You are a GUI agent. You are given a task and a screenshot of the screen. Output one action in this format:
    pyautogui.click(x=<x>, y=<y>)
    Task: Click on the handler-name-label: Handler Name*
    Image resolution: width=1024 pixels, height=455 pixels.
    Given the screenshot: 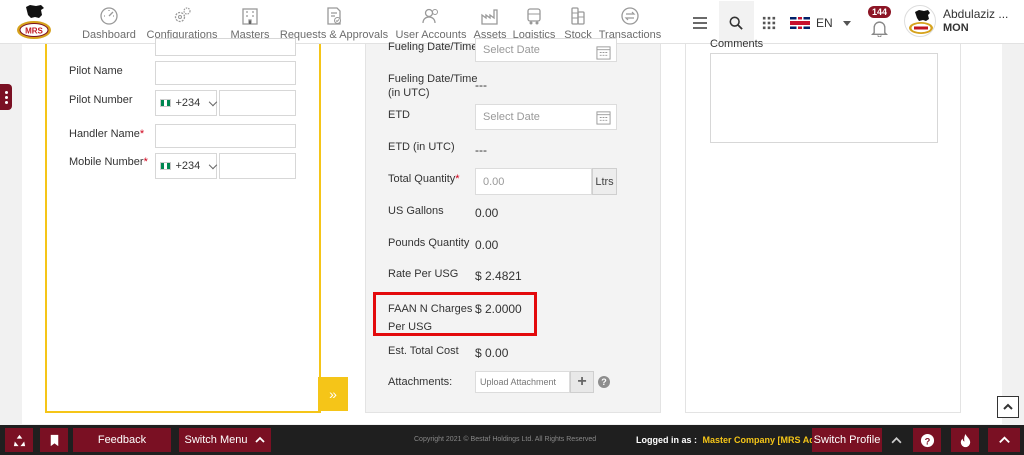 What is the action you would take?
    pyautogui.click(x=107, y=134)
    